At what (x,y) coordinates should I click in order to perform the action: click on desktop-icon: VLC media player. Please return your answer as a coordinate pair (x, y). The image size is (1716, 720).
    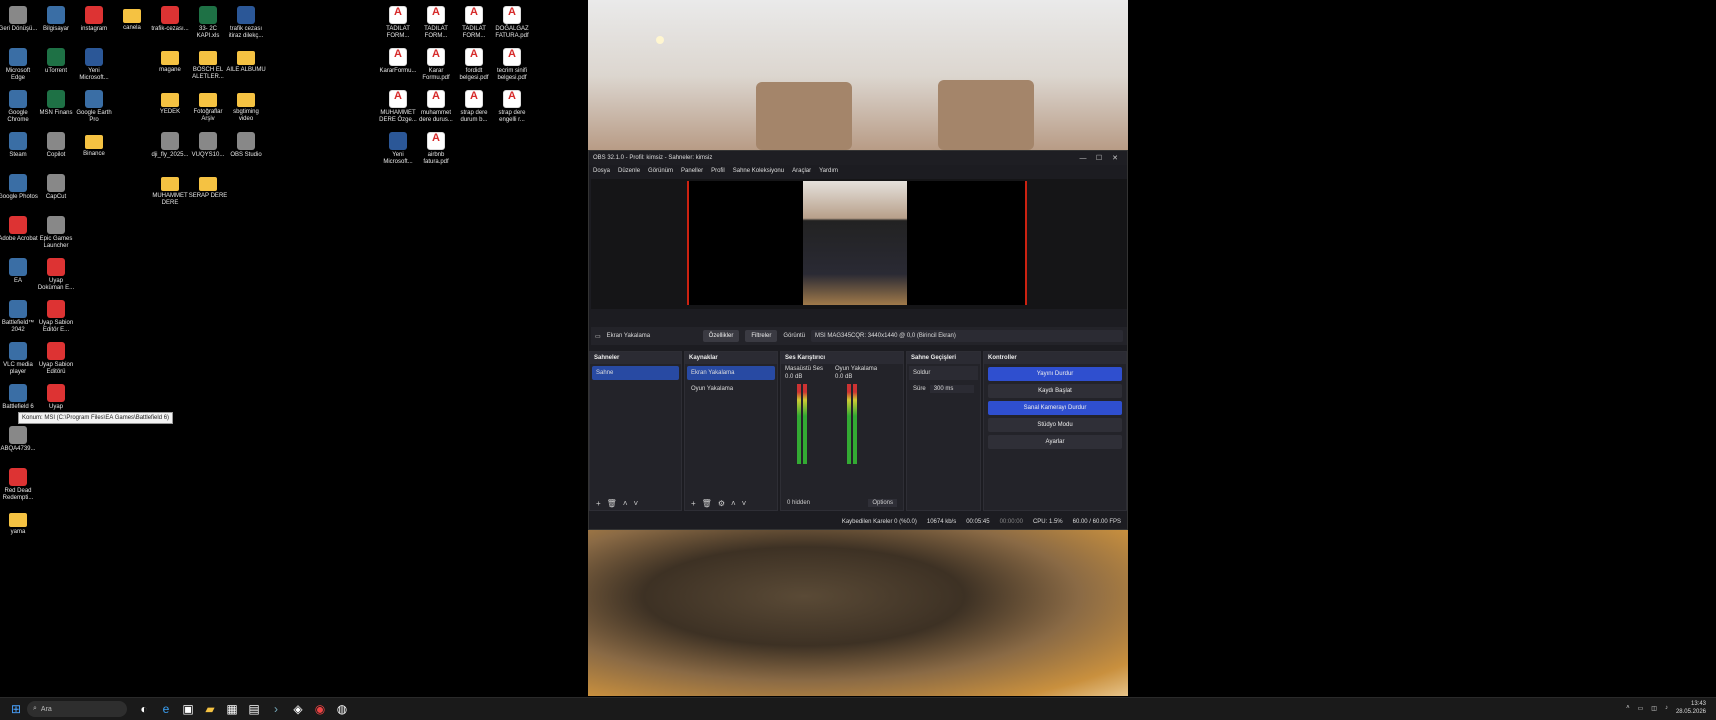
    Looking at the image, I should click on (19, 359).